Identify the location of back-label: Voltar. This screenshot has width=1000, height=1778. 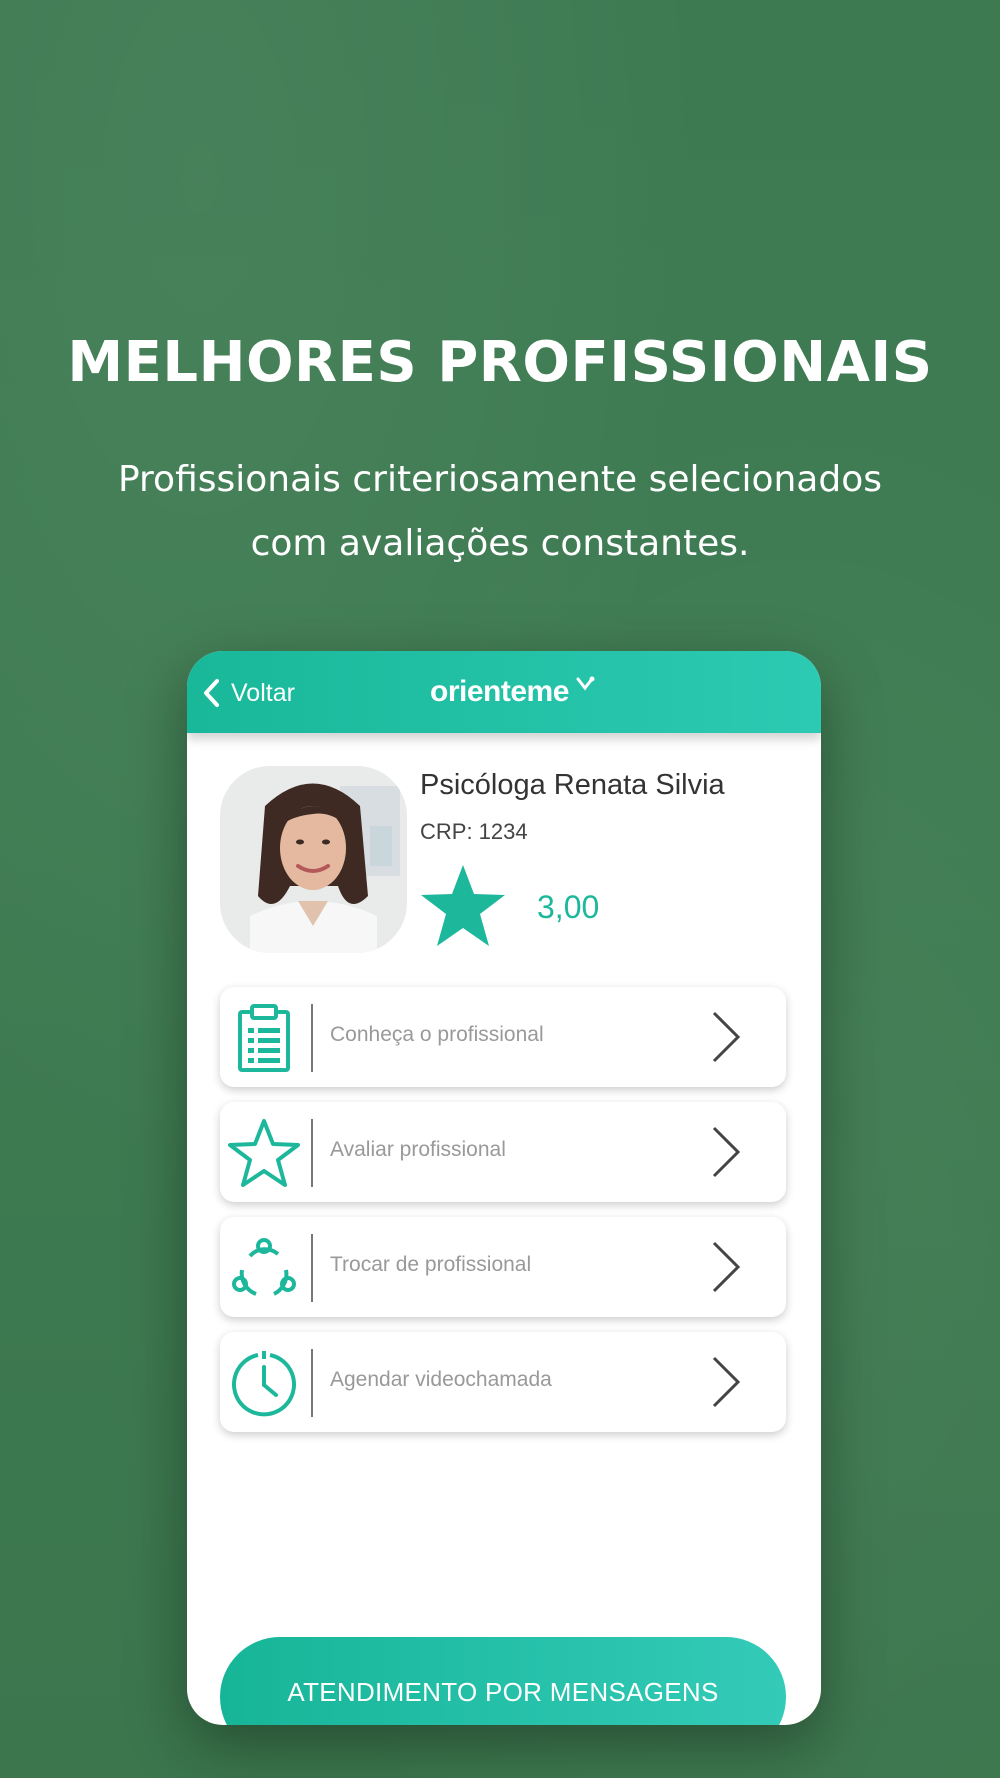
(263, 692).